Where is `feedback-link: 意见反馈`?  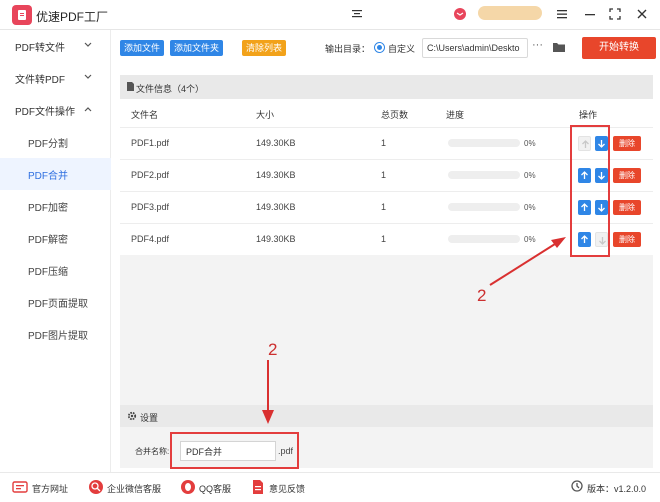 feedback-link: 意见反馈 is located at coordinates (287, 488).